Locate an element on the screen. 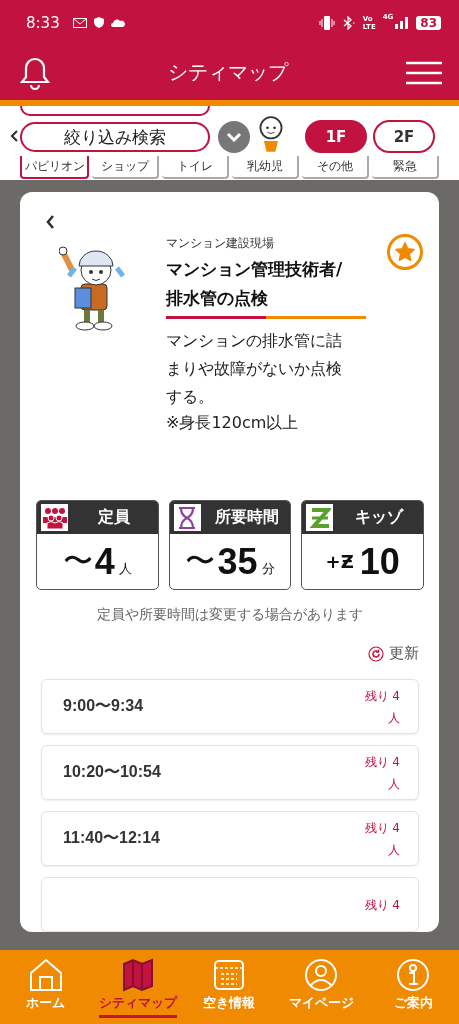  stat-value: 〜4 人 is located at coordinates (97, 561).